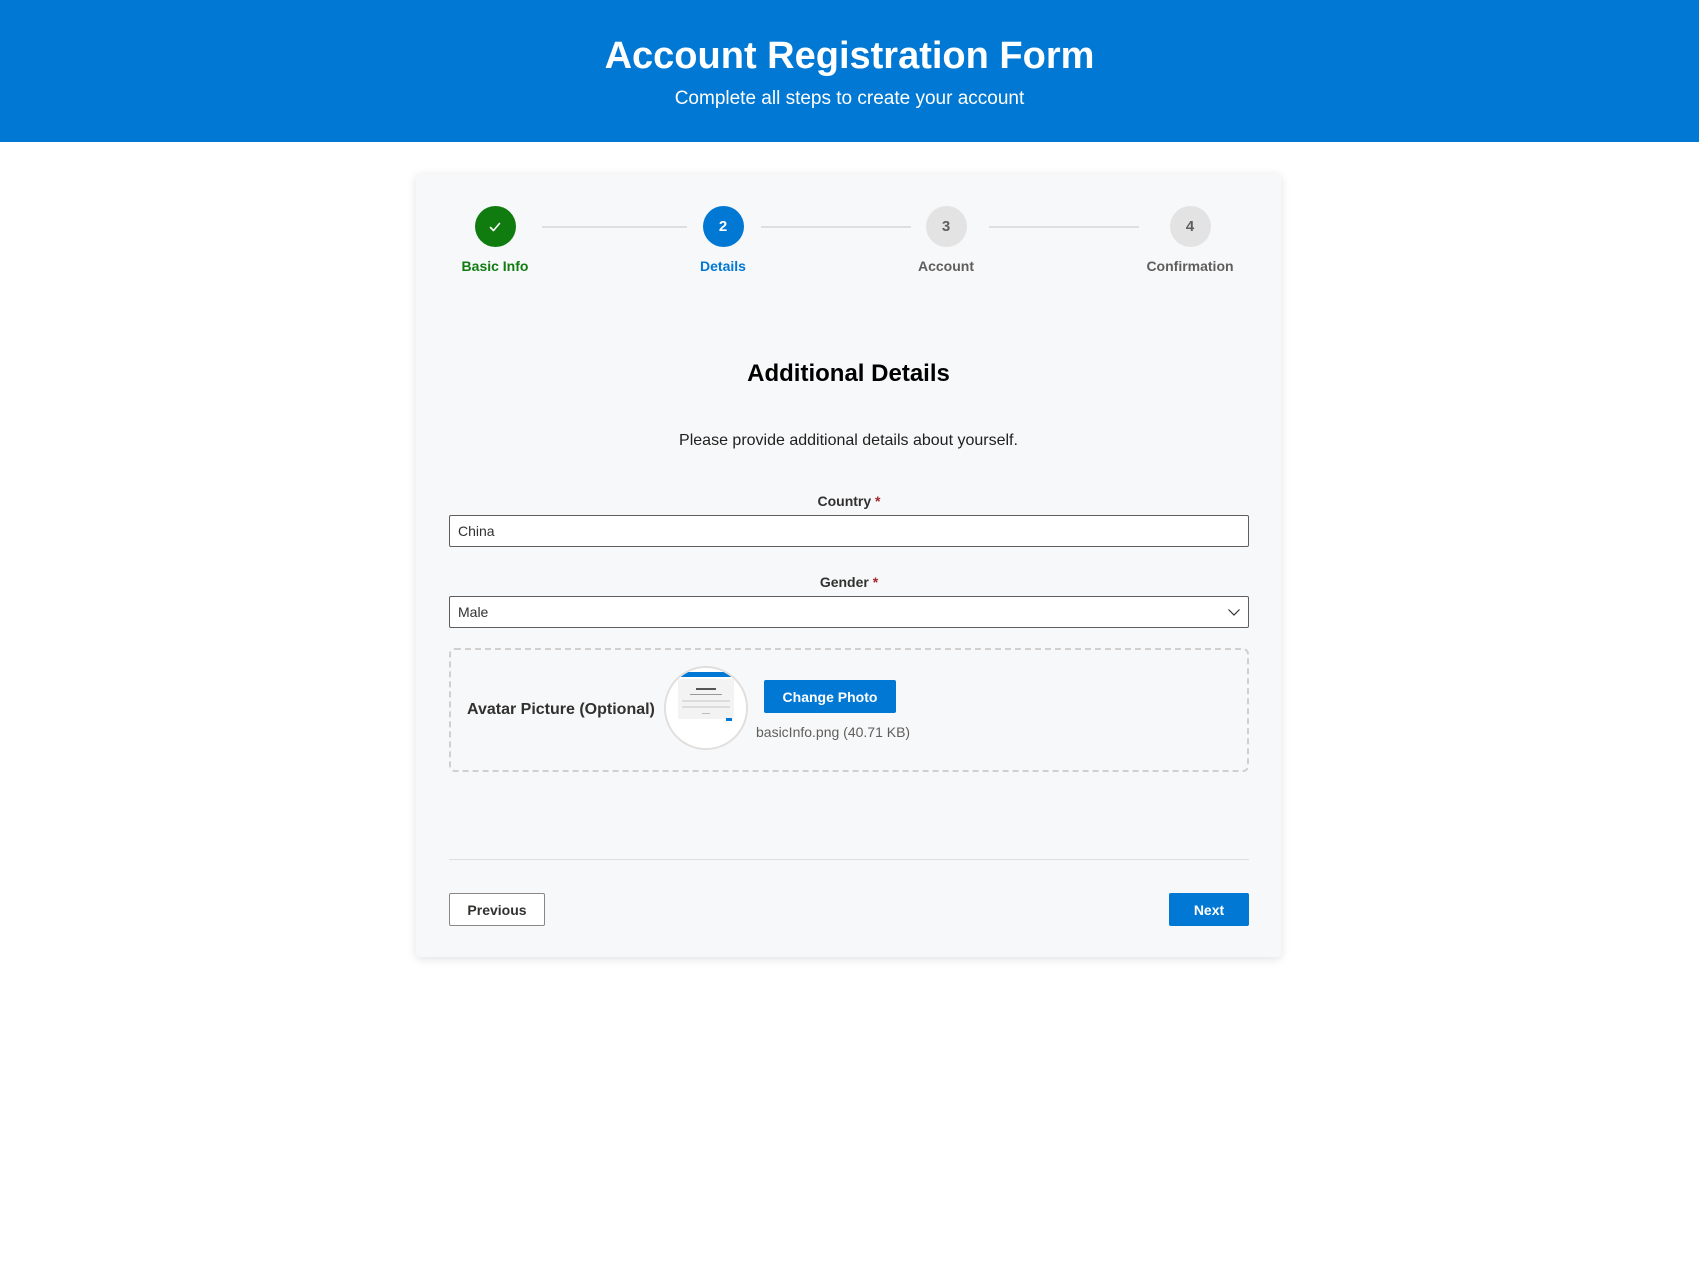 The height and width of the screenshot is (1283, 1699). I want to click on step-account: 3 Account, so click(946, 240).